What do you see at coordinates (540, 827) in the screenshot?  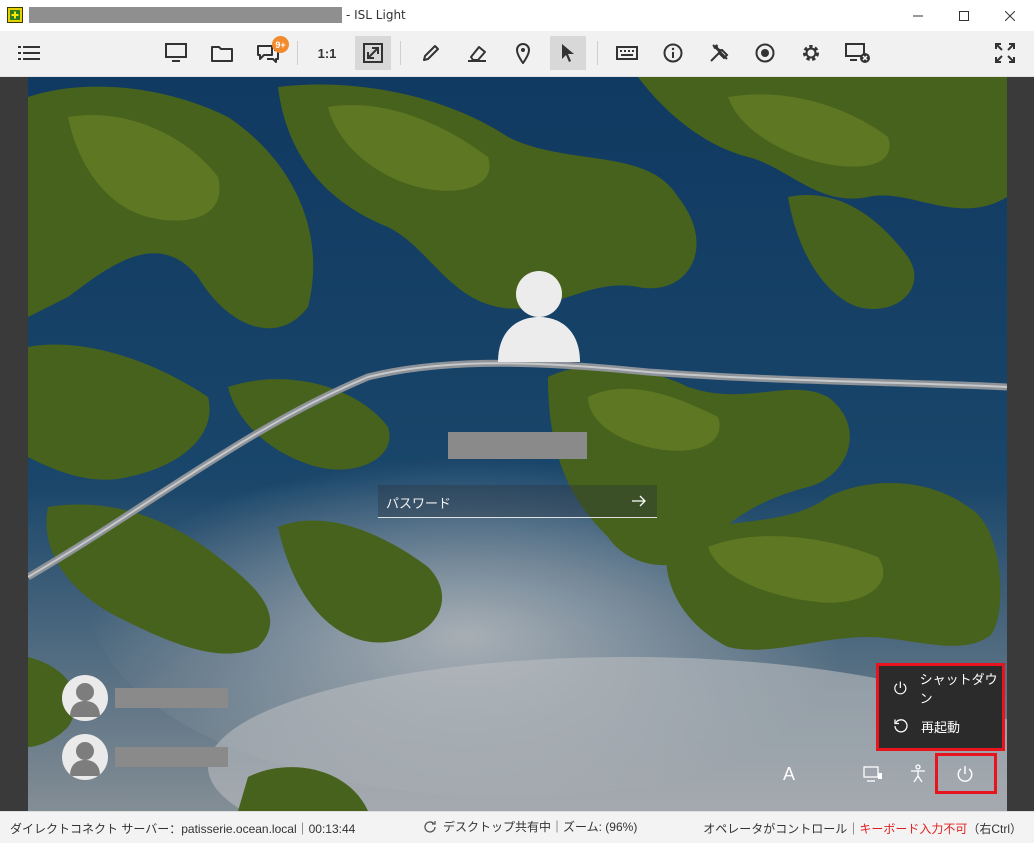 I see `sharing-status-text: デスクトップ共有中｜ズーム: (96%)` at bounding box center [540, 827].